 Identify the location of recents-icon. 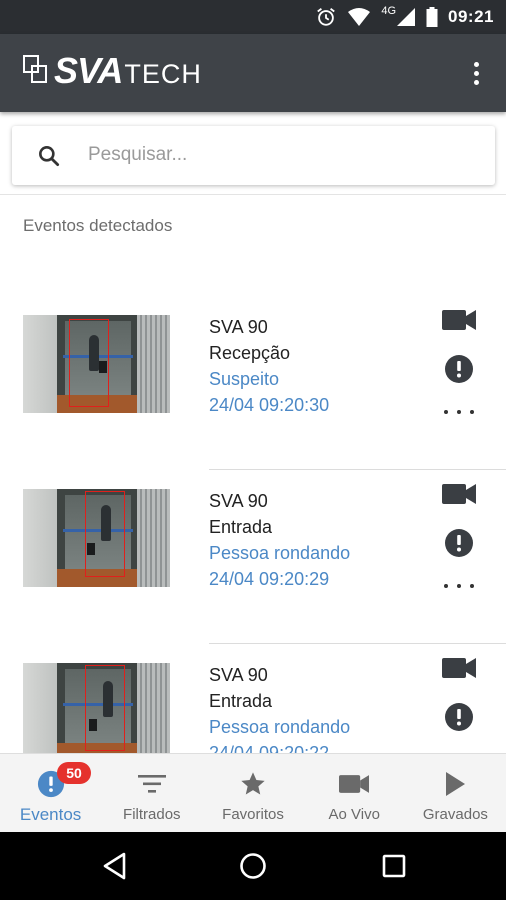
(394, 866).